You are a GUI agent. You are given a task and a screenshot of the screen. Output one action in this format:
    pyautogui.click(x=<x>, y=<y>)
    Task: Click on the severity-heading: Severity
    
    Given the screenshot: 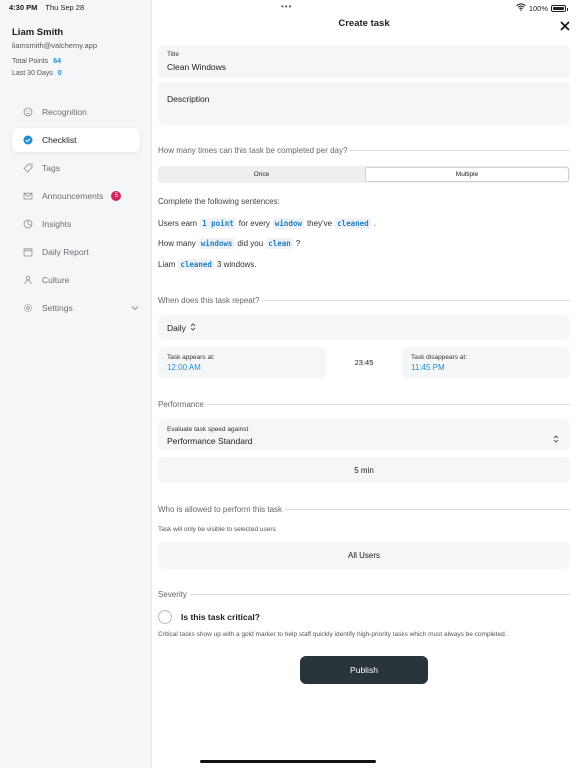 What is the action you would take?
    pyautogui.click(x=364, y=594)
    